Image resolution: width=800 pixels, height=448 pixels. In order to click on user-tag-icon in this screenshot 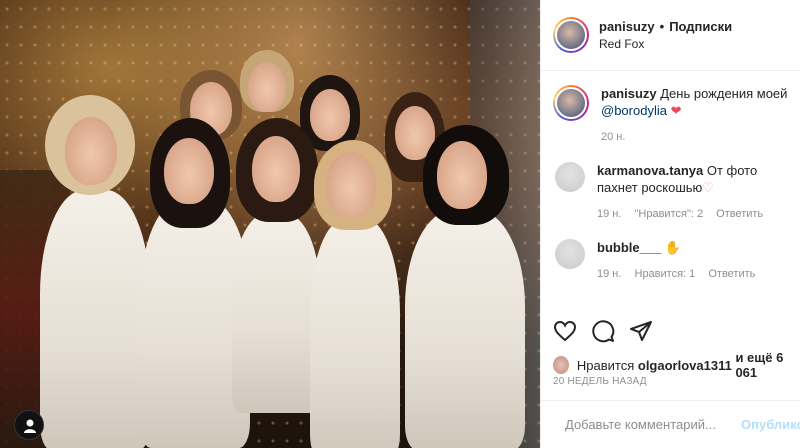, I will do `click(30, 426)`.